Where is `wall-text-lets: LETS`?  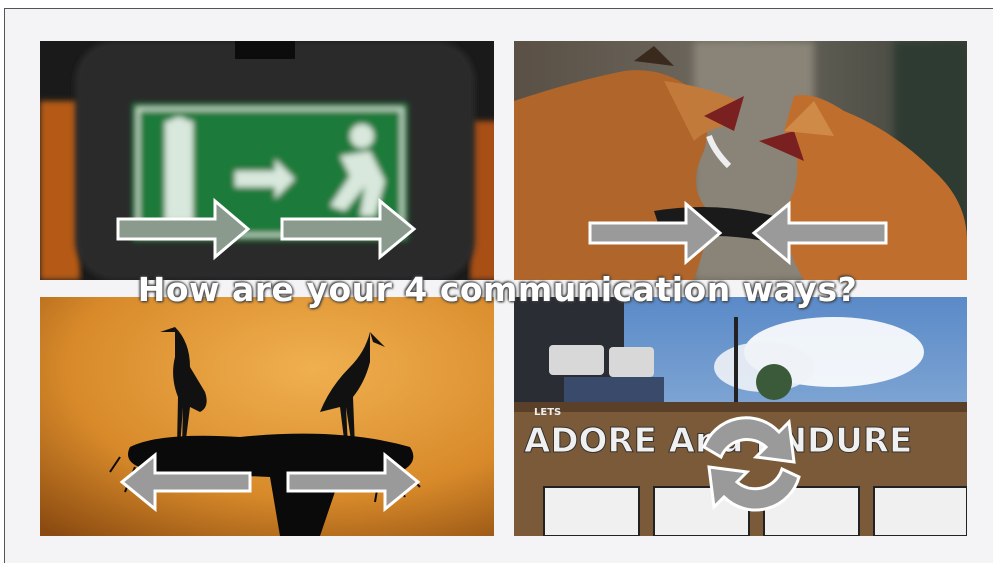 wall-text-lets: LETS is located at coordinates (547, 412).